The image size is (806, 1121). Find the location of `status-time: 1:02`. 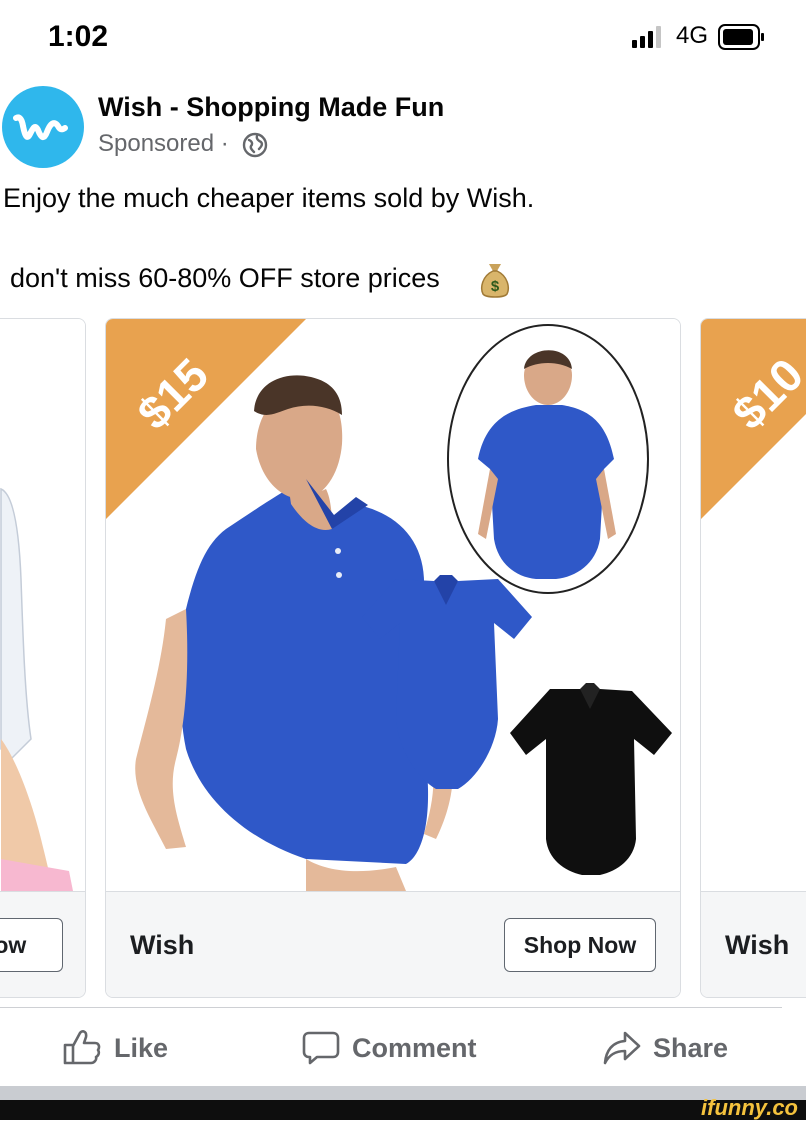

status-time: 1:02 is located at coordinates (78, 36).